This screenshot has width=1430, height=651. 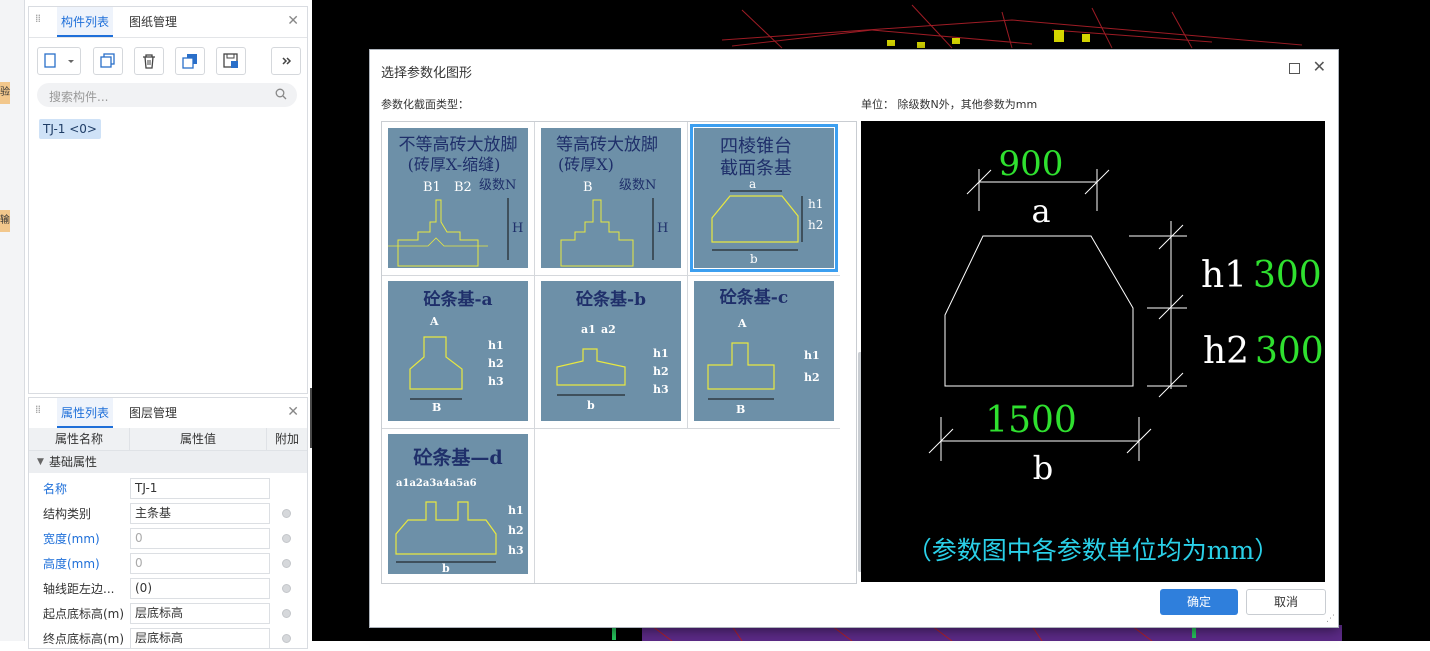 What do you see at coordinates (612, 201) in the screenshot?
I see `shape-thumbnail: 等高砖大放脚 (砖厚X) B 级数N H` at bounding box center [612, 201].